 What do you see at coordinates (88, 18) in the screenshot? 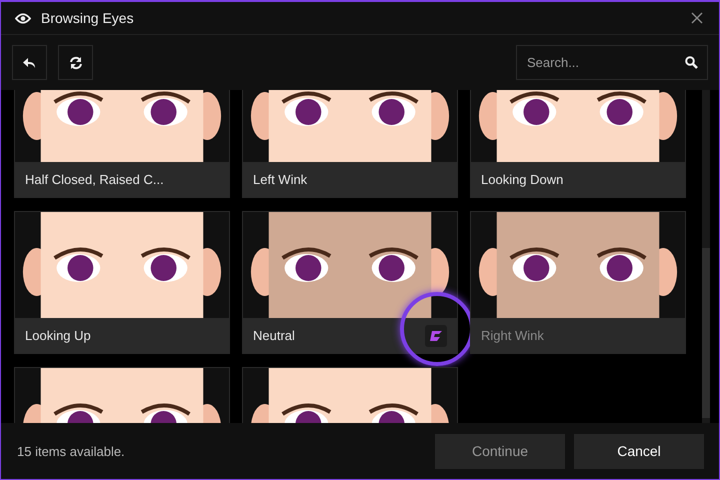
I see `window-title: Browsing Eyes` at bounding box center [88, 18].